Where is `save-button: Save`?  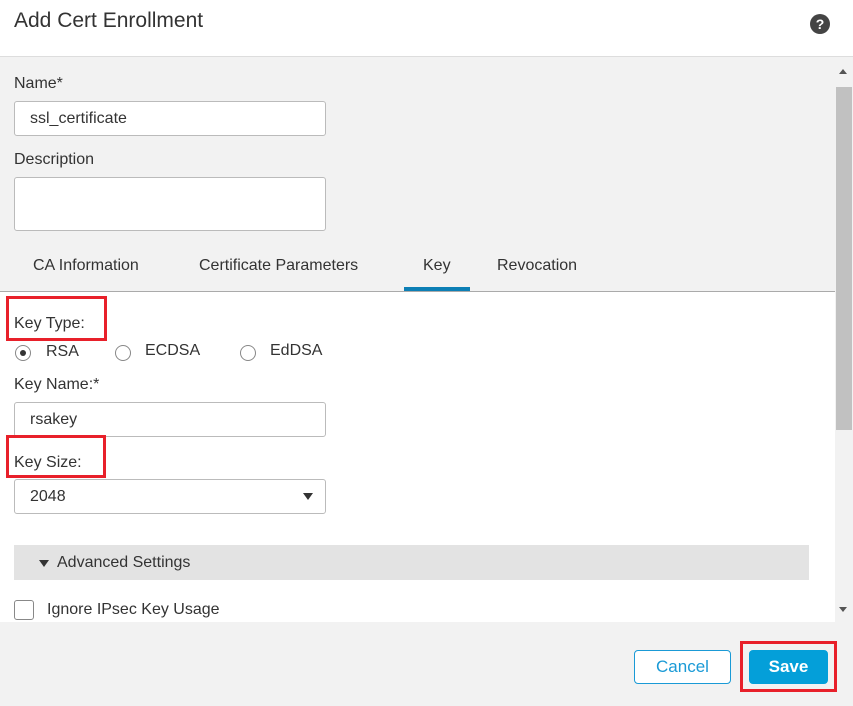
save-button: Save is located at coordinates (788, 667).